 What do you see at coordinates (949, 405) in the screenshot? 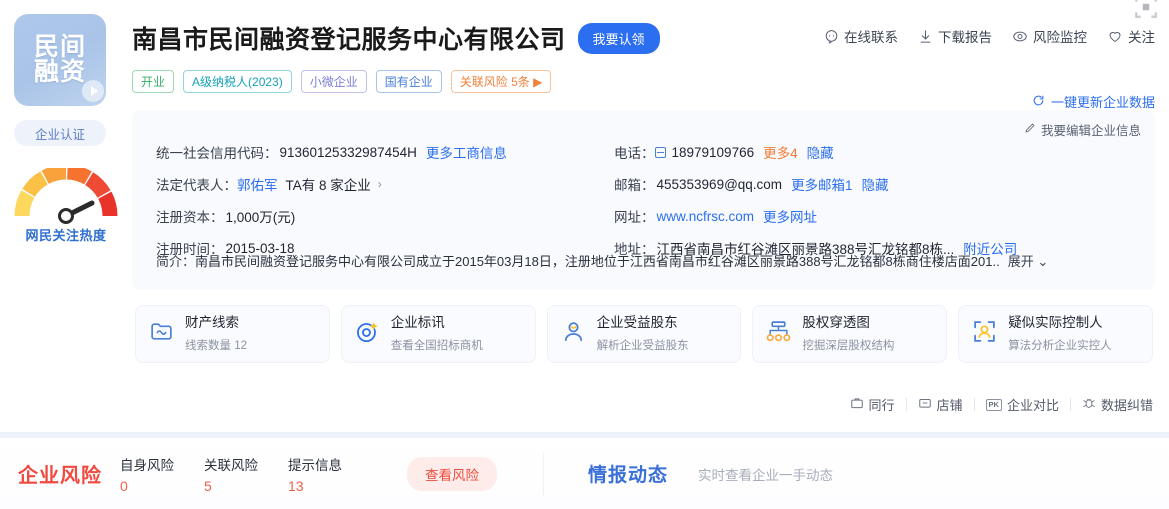
I see `toolbar-label: 店铺` at bounding box center [949, 405].